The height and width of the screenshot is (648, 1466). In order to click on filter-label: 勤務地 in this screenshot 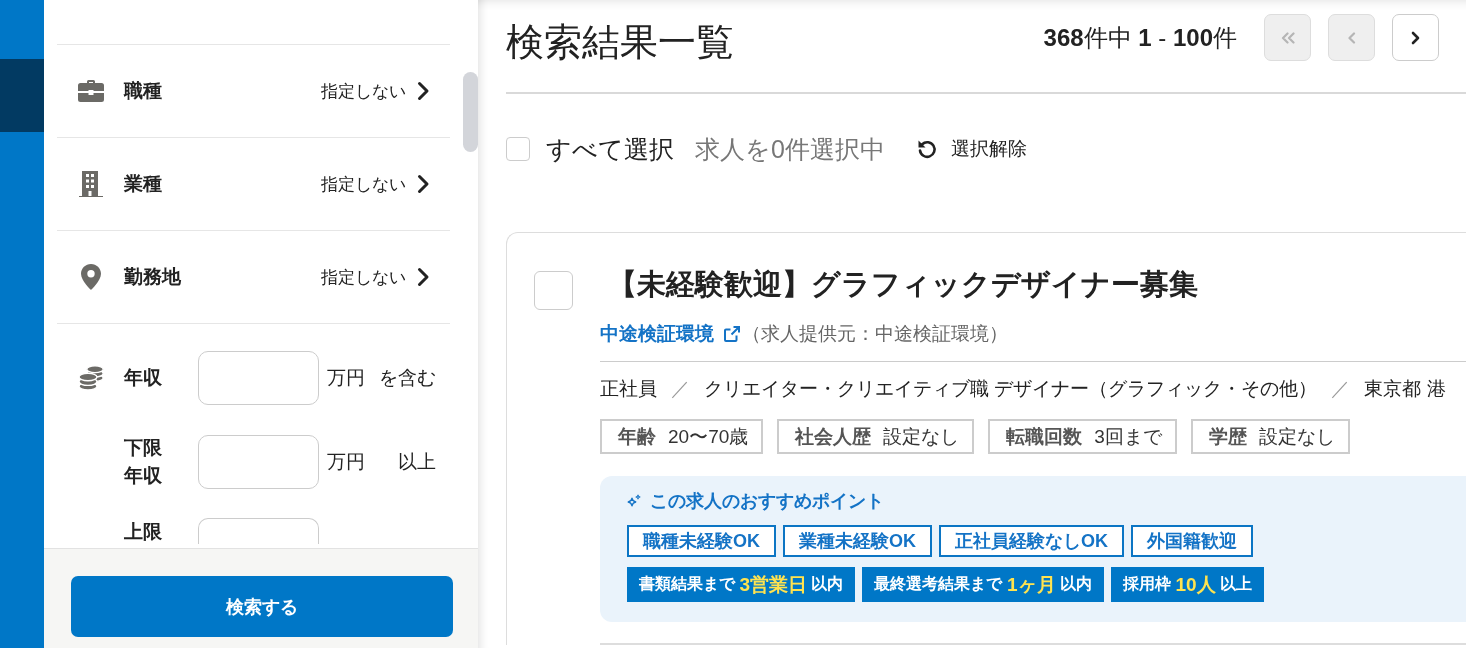, I will do `click(152, 277)`.